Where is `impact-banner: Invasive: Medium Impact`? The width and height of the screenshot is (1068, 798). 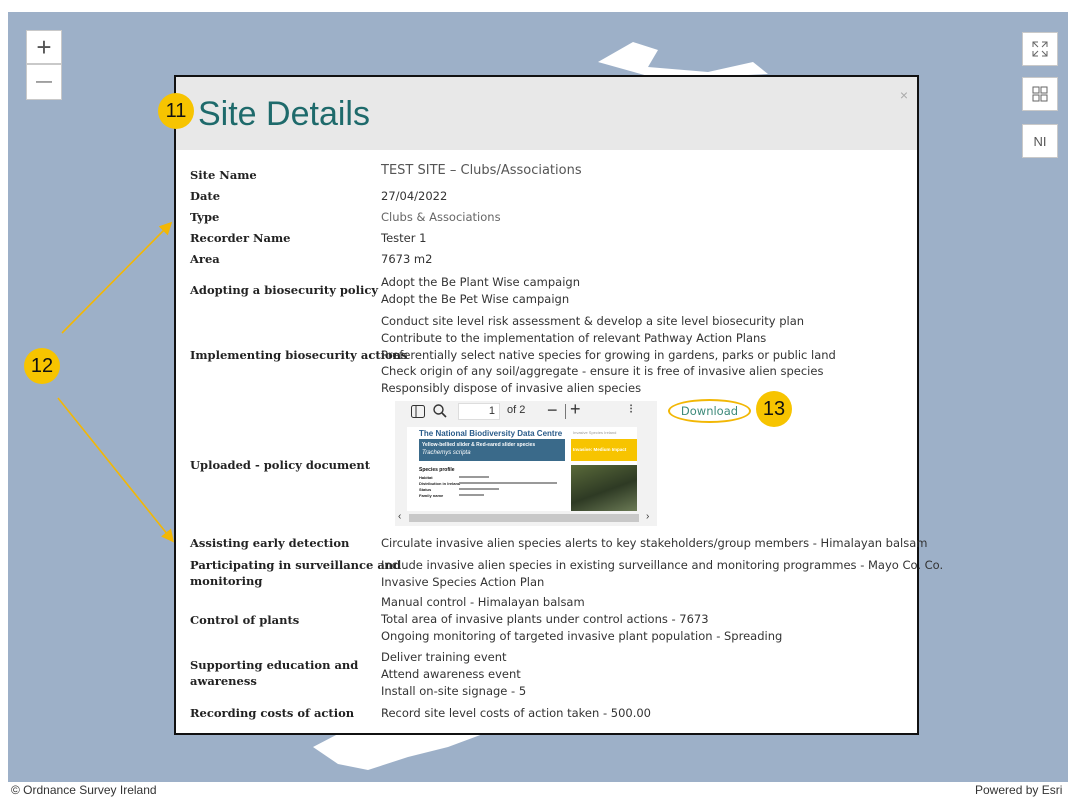
impact-banner: Invasive: Medium Impact is located at coordinates (604, 450).